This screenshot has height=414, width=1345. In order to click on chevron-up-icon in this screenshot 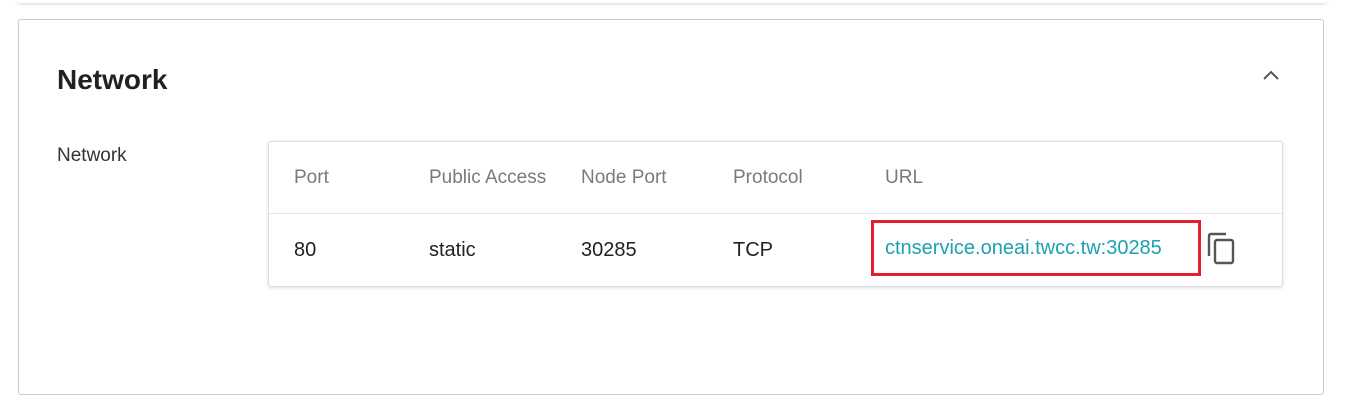, I will do `click(1271, 75)`.